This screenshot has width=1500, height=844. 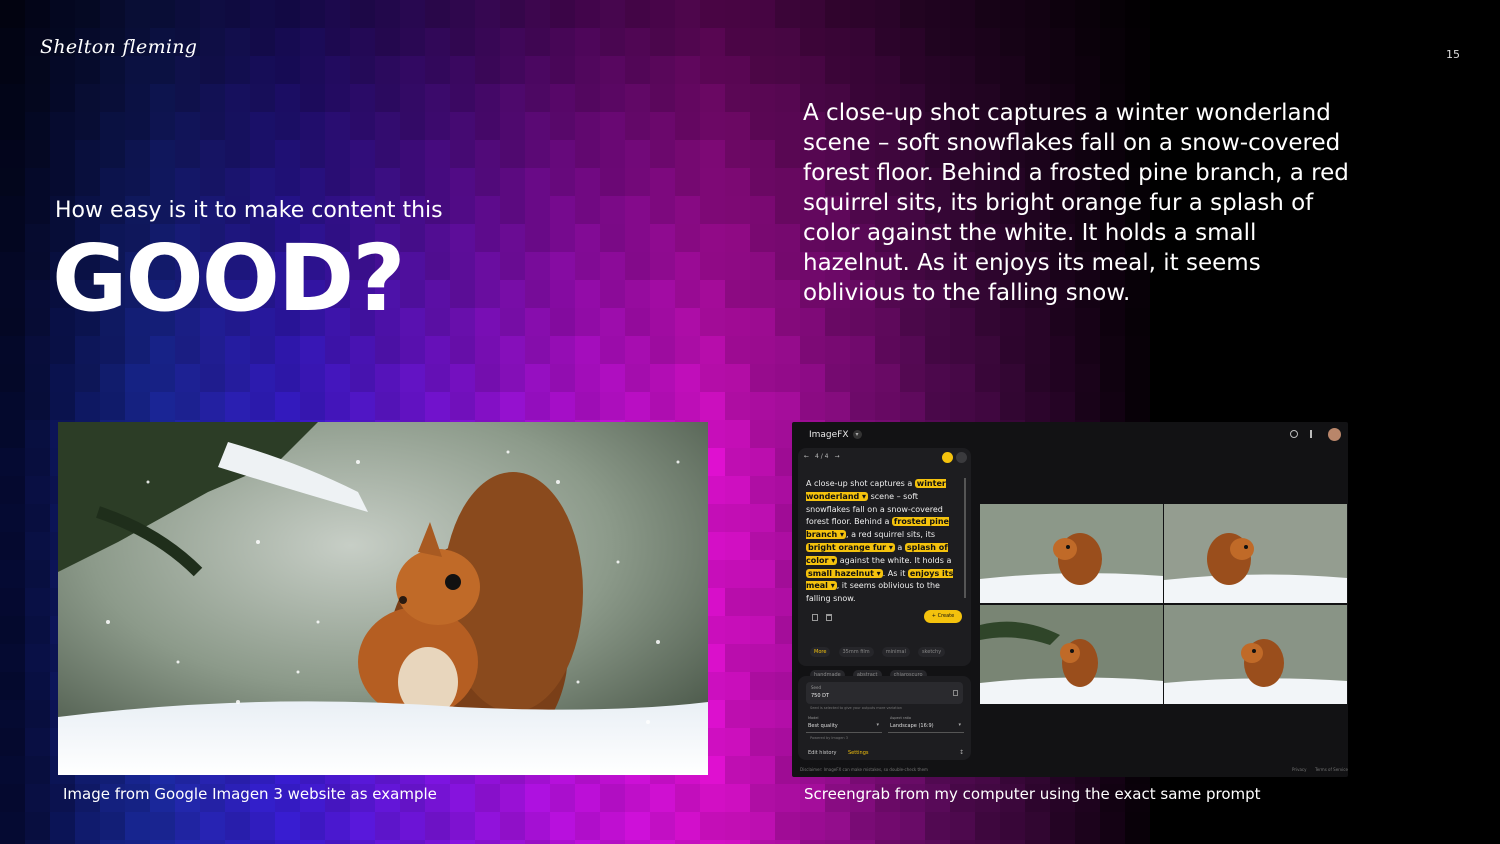 I want to click on back-arrow-icon: ←, so click(x=806, y=456).